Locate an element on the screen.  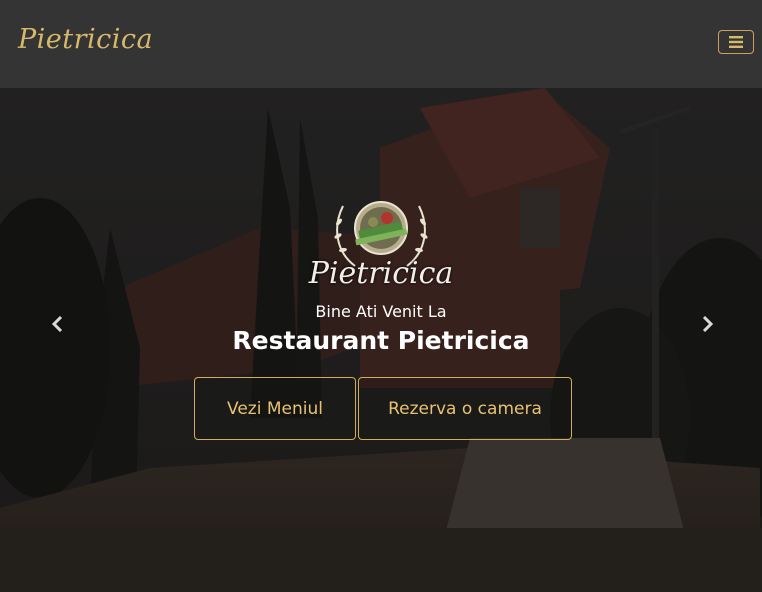
view-menu-button: Vezi Meniul is located at coordinates (275, 408).